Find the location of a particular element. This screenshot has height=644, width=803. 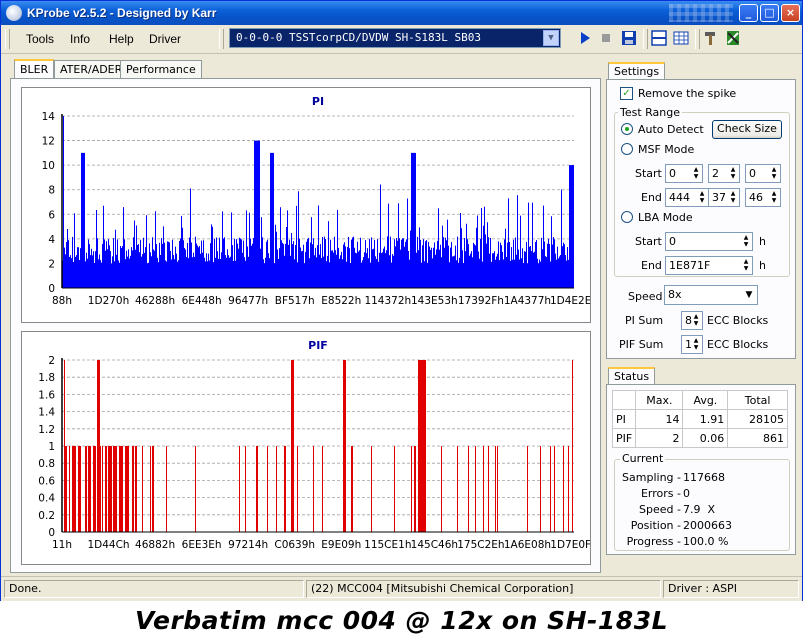

msf-start-sec-value: 2 is located at coordinates (715, 173).